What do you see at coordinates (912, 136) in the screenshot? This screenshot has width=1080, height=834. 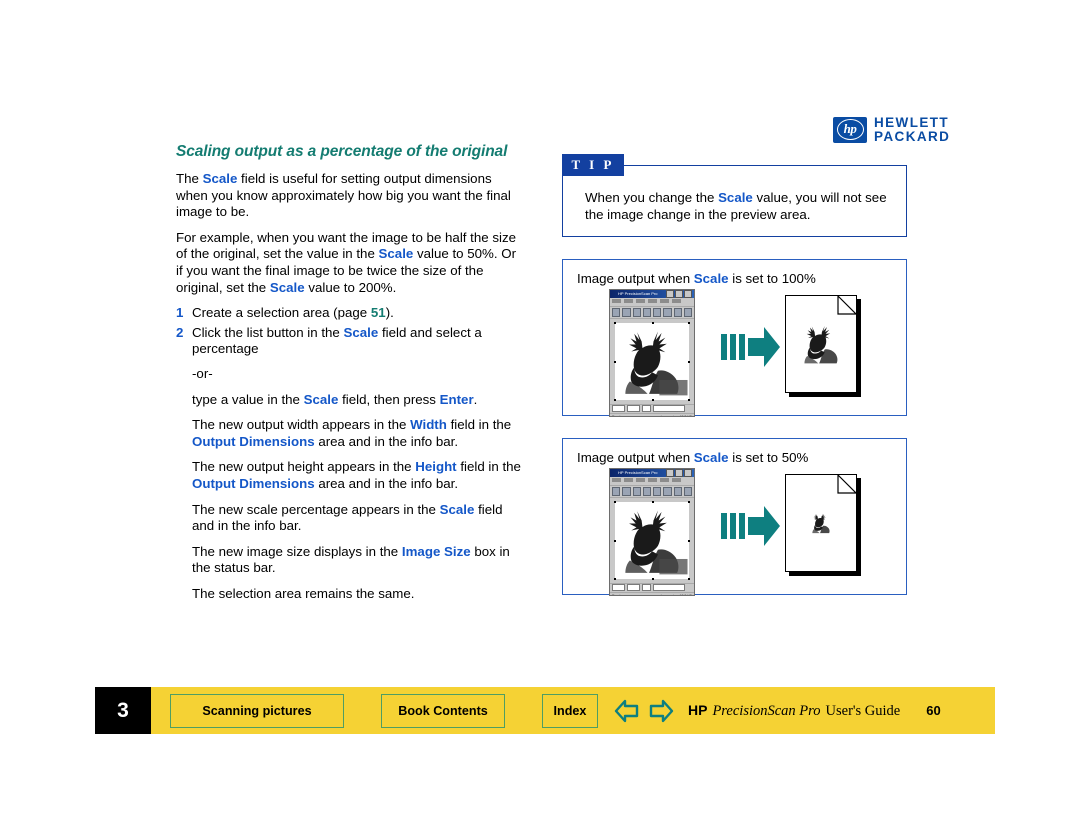 I see `hp-wordmark-line2: PACKARD` at bounding box center [912, 136].